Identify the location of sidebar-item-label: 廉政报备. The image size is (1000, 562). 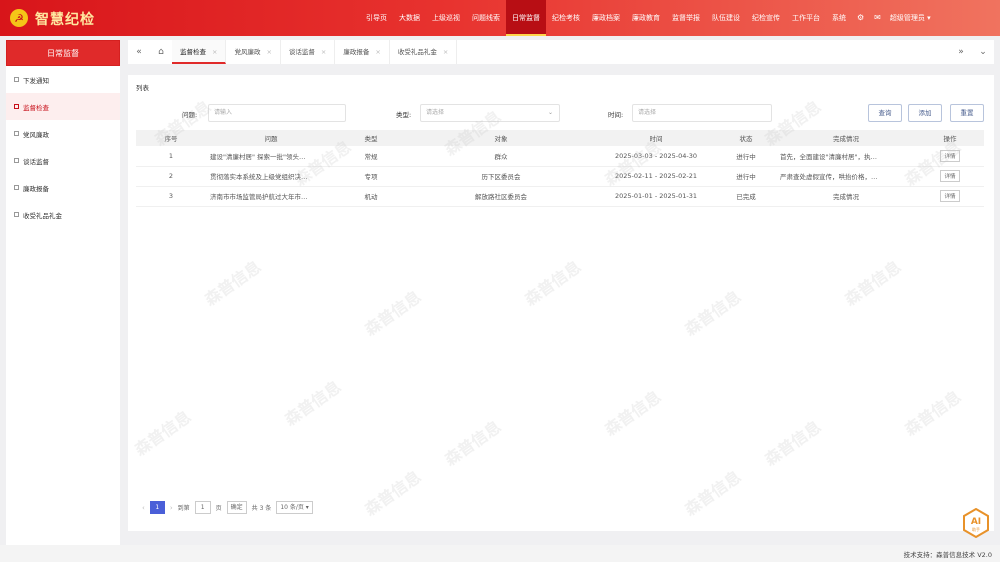
(36, 188).